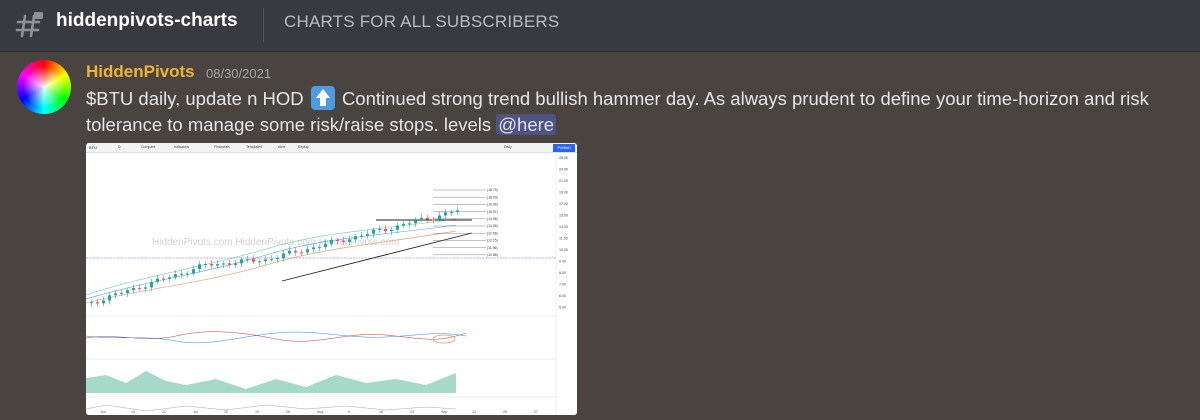 Image resolution: width=1200 pixels, height=420 pixels. I want to click on x-axis-label: 19, so click(257, 412).